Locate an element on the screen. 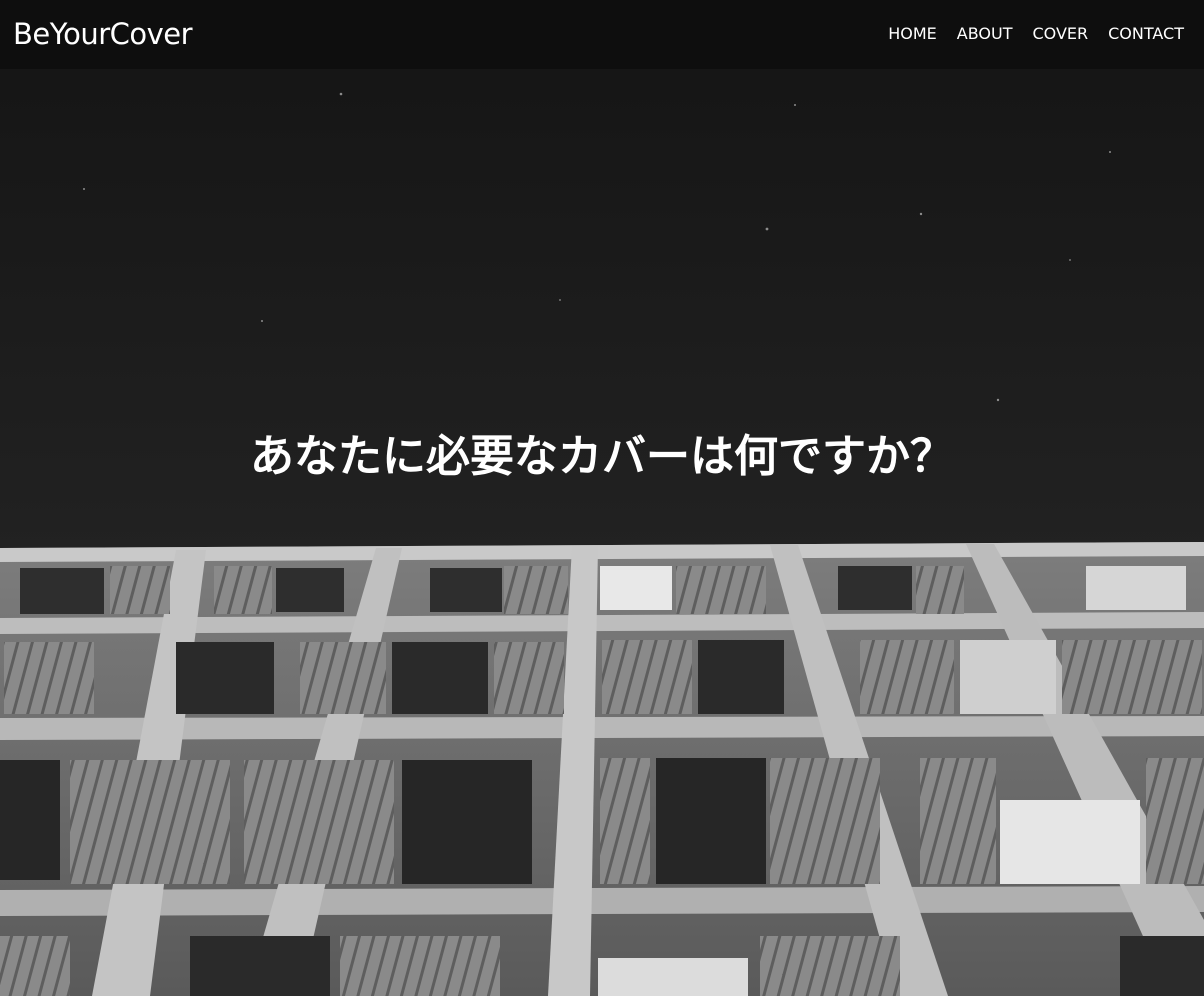 The width and height of the screenshot is (1204, 996). nav-cover-link: COVER is located at coordinates (1060, 34).